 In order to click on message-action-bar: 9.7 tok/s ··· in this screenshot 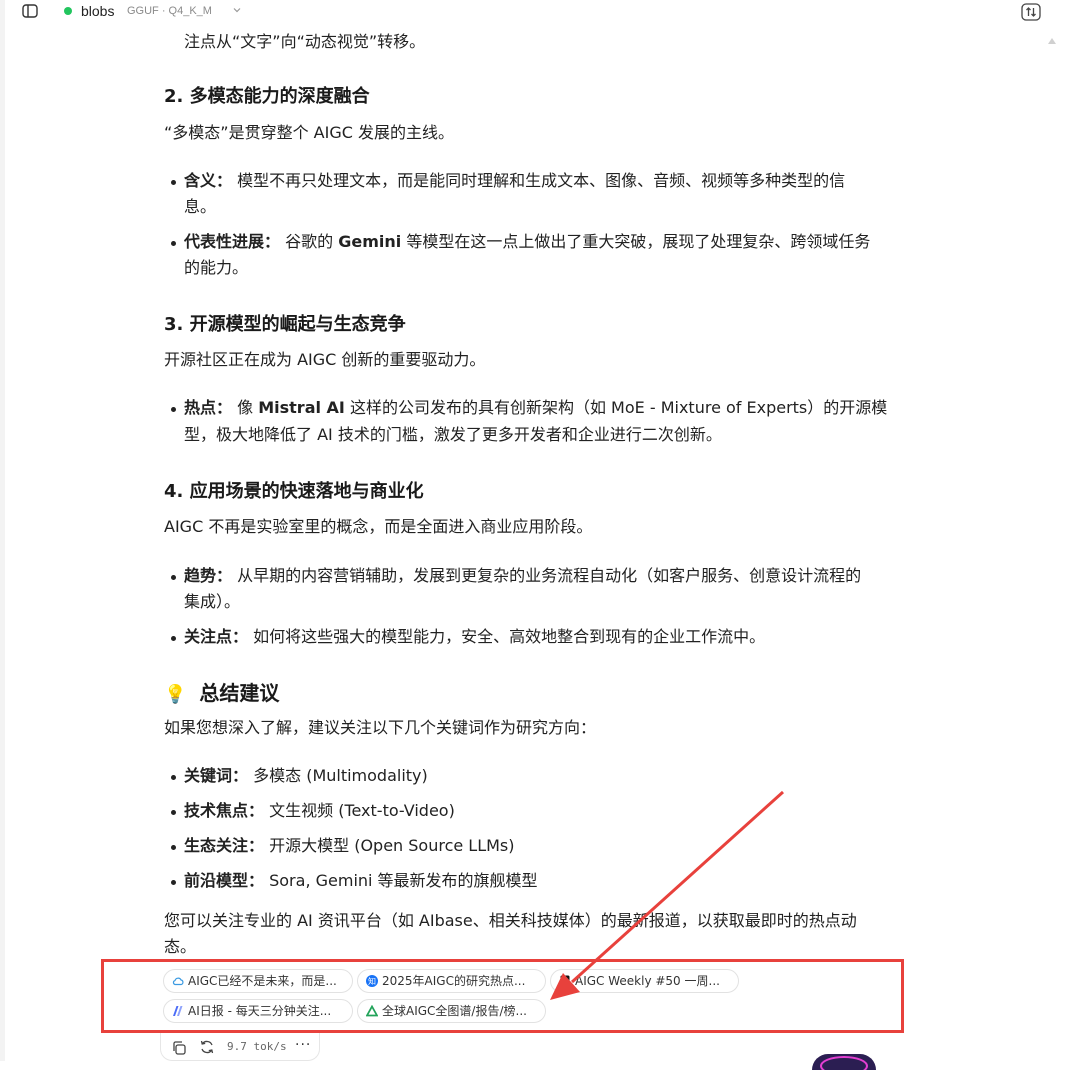, I will do `click(240, 1047)`.